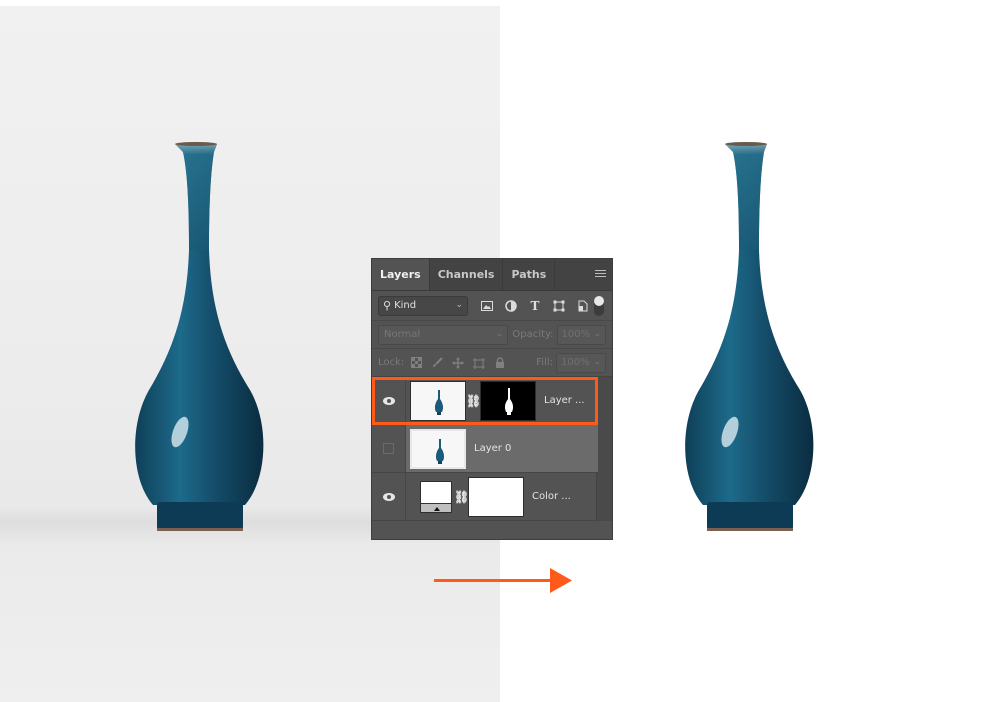 The image size is (1004, 702). I want to click on type-filter-icon: T, so click(535, 306).